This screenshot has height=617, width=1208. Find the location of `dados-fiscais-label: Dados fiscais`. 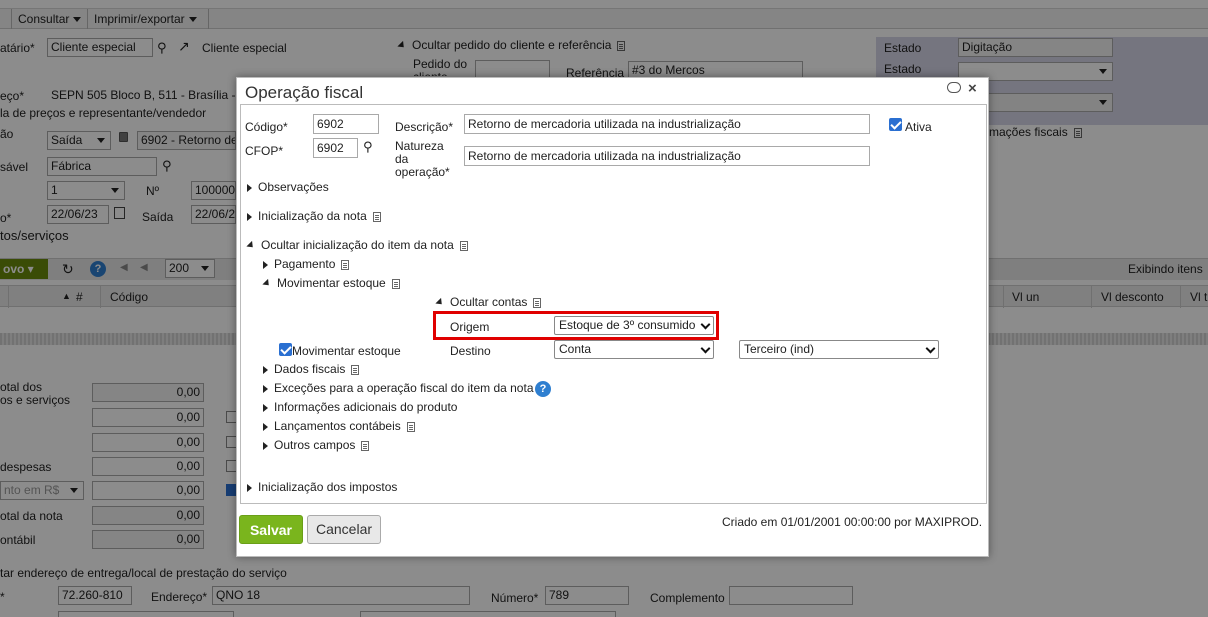

dados-fiscais-label: Dados fiscais is located at coordinates (310, 369).